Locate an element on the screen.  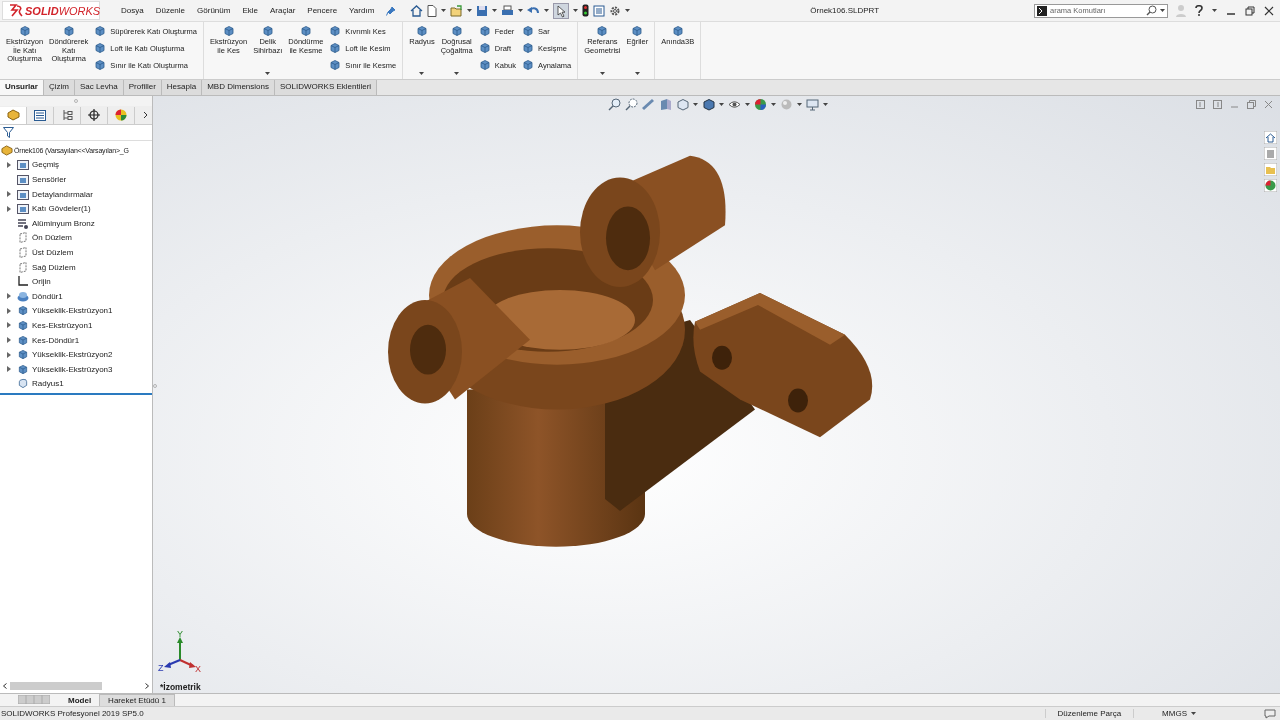
panel-tab is located at coordinates (13, 115).